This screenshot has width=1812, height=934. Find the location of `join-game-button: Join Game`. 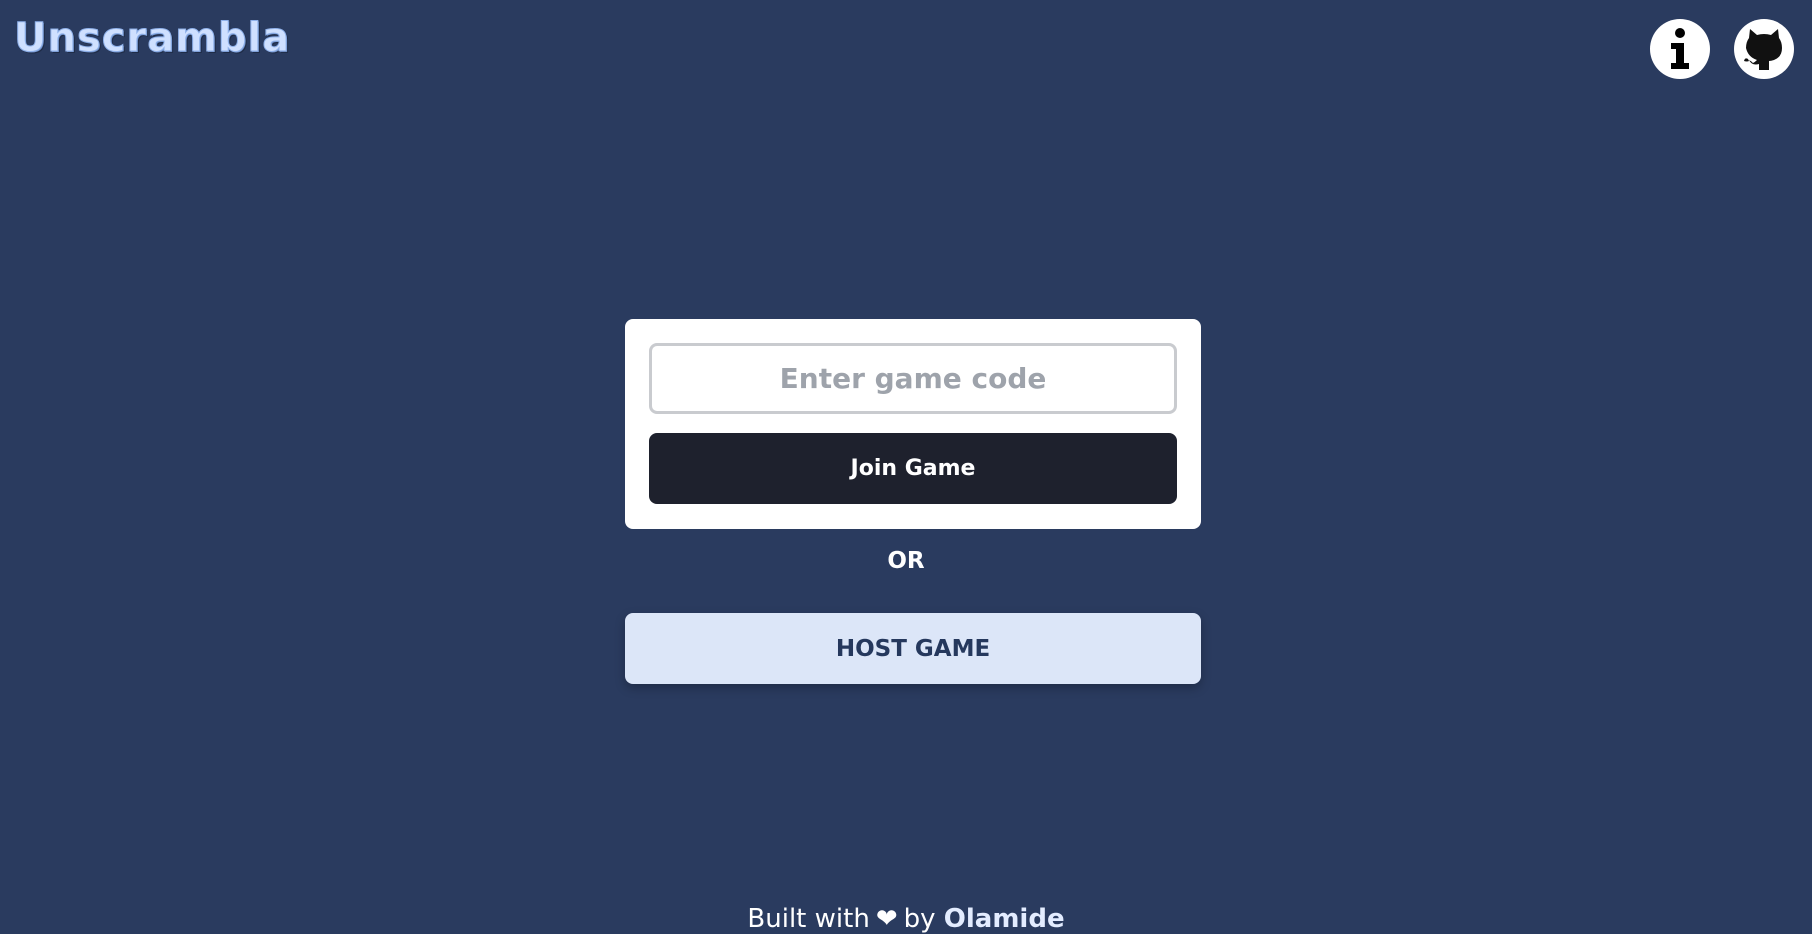

join-game-button: Join Game is located at coordinates (913, 468).